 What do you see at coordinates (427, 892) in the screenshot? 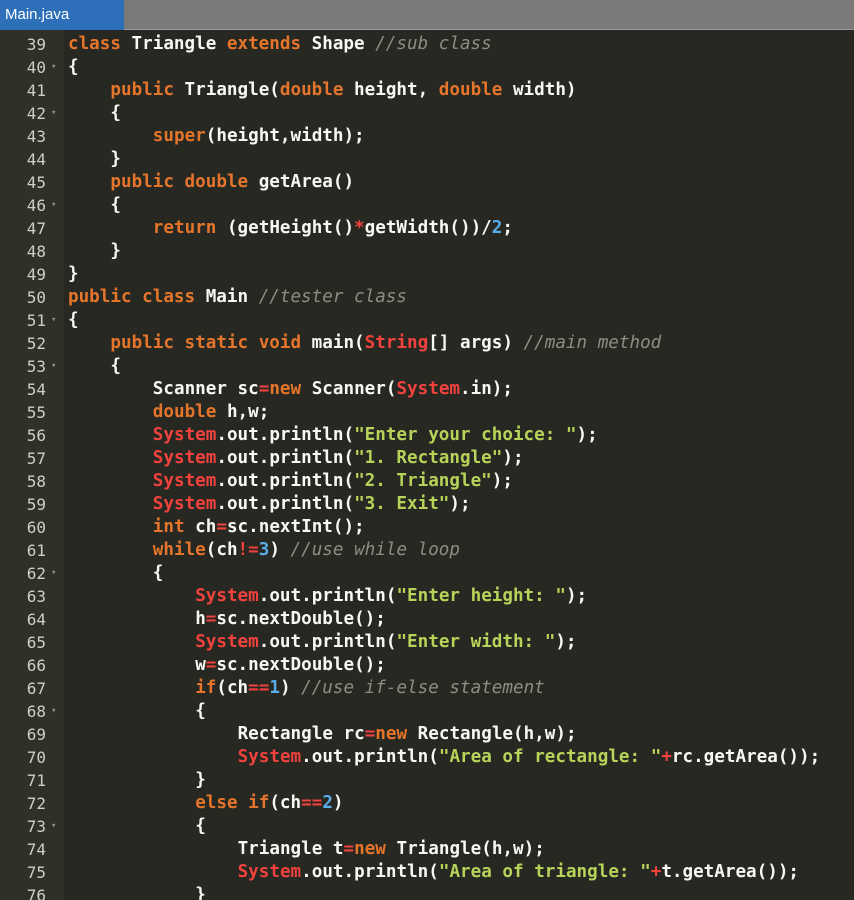
I see `code-line: 76}` at bounding box center [427, 892].